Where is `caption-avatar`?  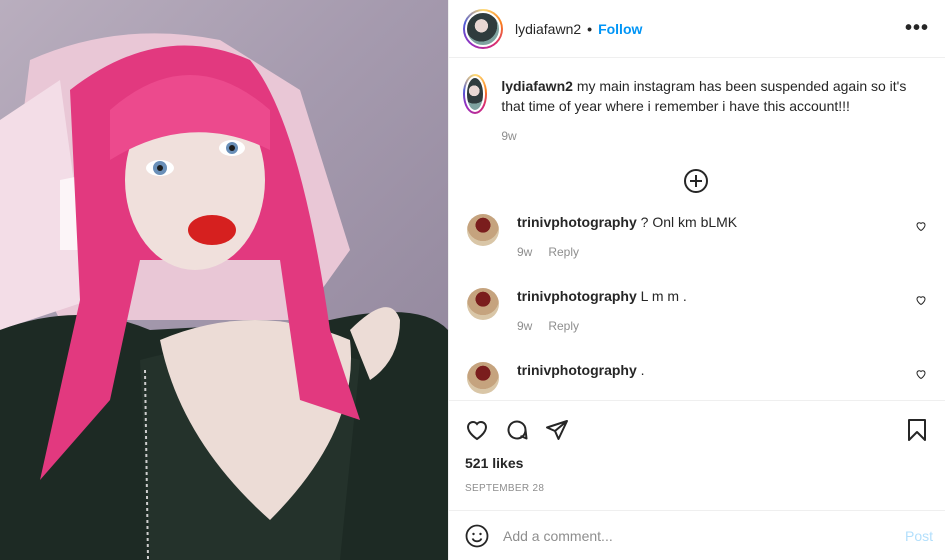
caption-avatar is located at coordinates (475, 94).